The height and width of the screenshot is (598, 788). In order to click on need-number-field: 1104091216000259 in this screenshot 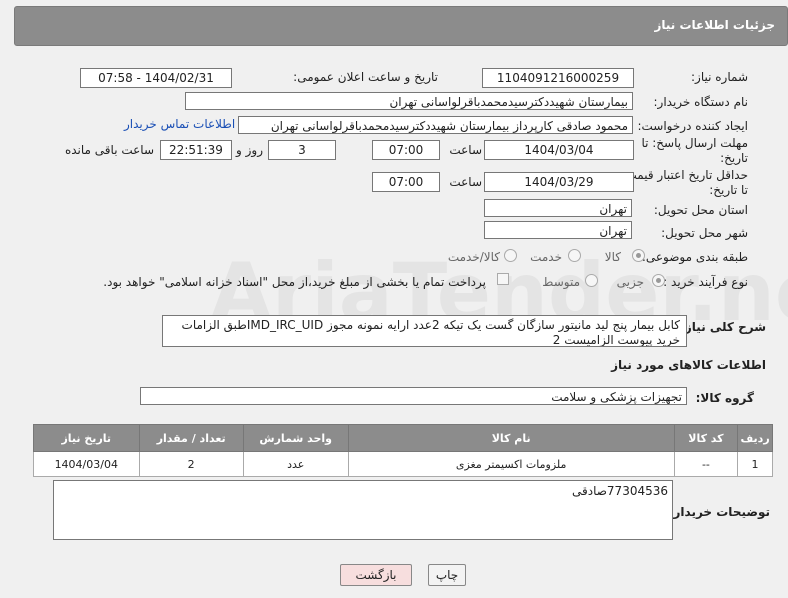, I will do `click(558, 78)`.